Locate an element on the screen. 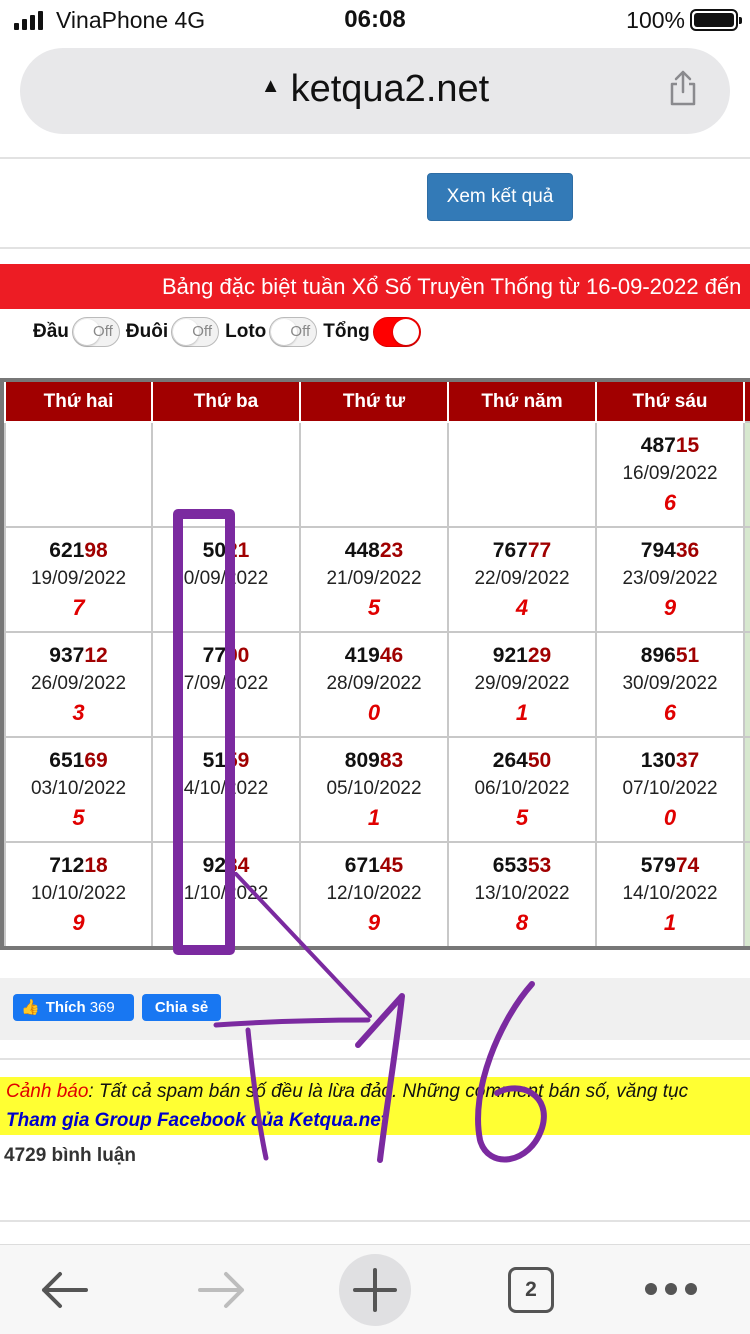 The image size is (750, 1334). table-header-row: Thứ hai Thứ ba Thứ tư Thứ năm Thứ sáu is located at coordinates (377, 402).